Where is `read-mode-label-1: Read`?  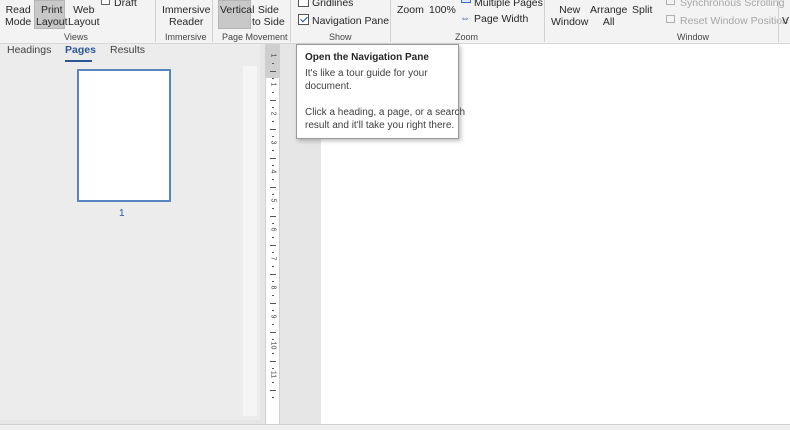 read-mode-label-1: Read is located at coordinates (18, 10).